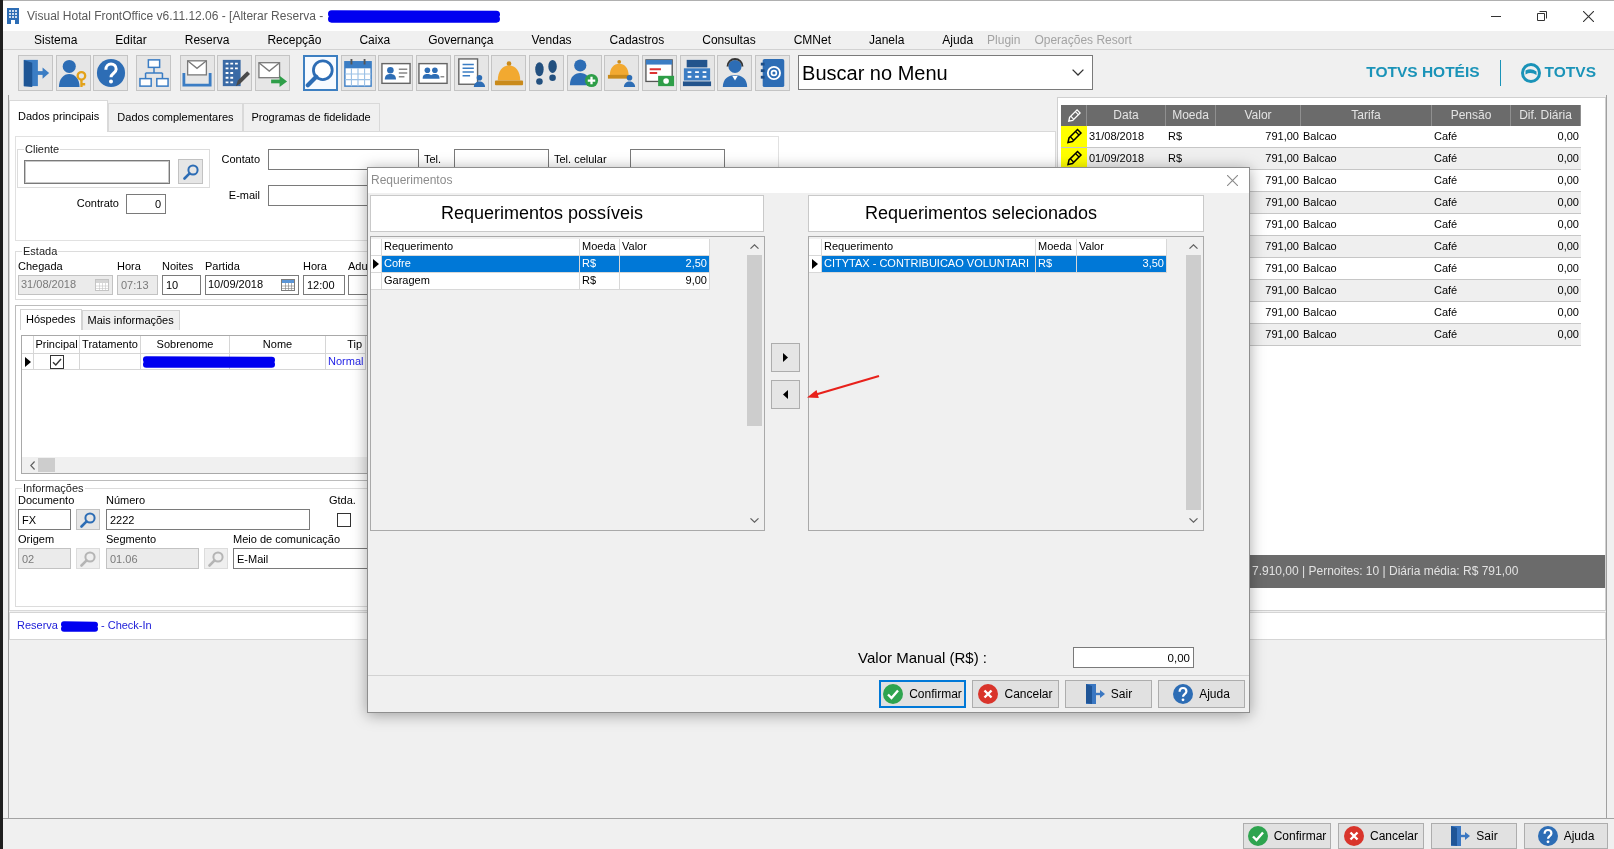 This screenshot has width=1614, height=849. Describe the element at coordinates (40, 266) in the screenshot. I see `field-label: Chegada` at that location.